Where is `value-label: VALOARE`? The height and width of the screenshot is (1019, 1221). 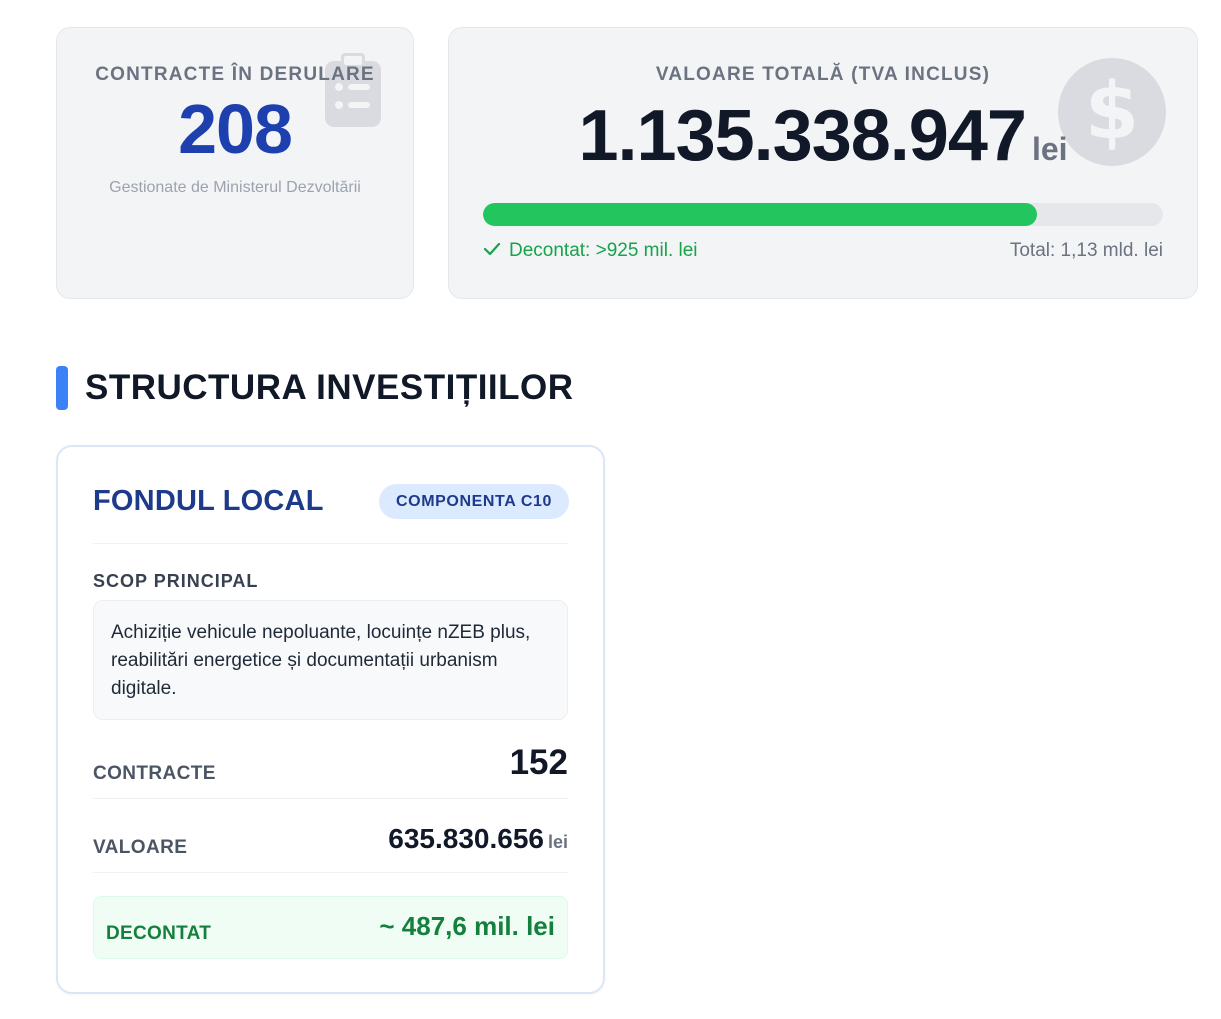 value-label: VALOARE is located at coordinates (140, 847).